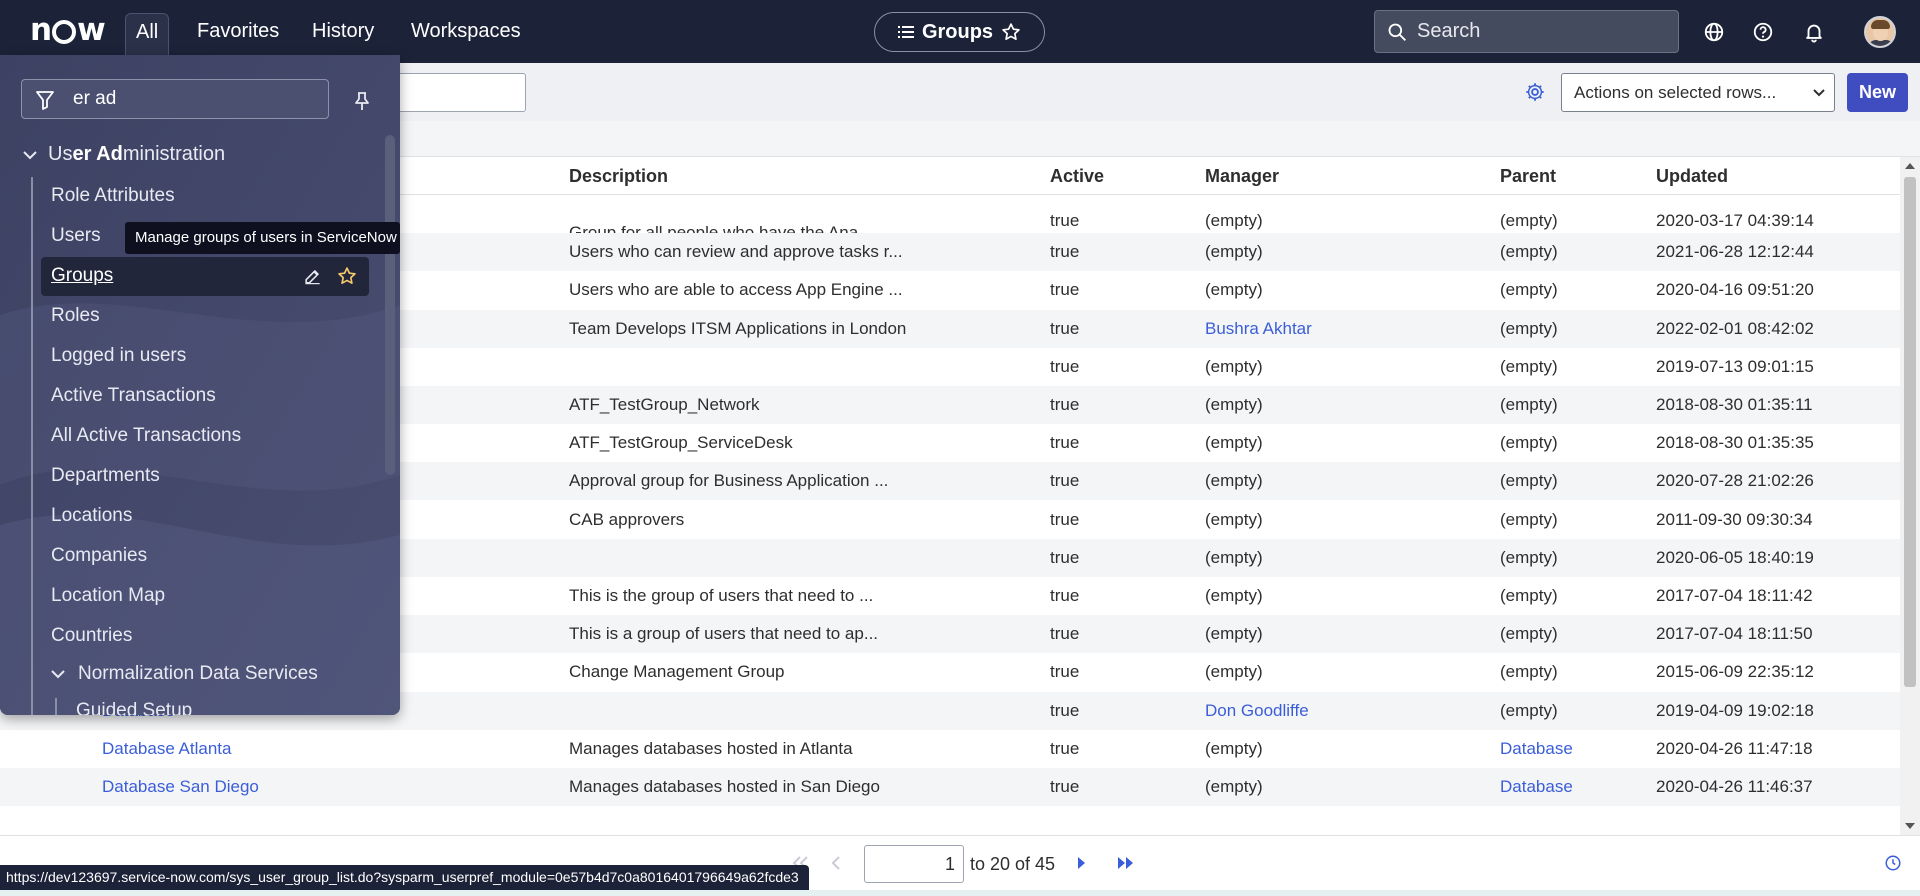  Describe the element at coordinates (390, 305) in the screenshot. I see `menu-scrollbar` at that location.